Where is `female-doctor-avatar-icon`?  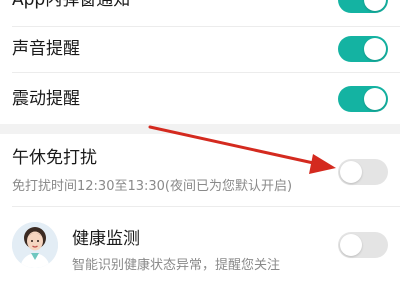 female-doctor-avatar-icon is located at coordinates (35, 245).